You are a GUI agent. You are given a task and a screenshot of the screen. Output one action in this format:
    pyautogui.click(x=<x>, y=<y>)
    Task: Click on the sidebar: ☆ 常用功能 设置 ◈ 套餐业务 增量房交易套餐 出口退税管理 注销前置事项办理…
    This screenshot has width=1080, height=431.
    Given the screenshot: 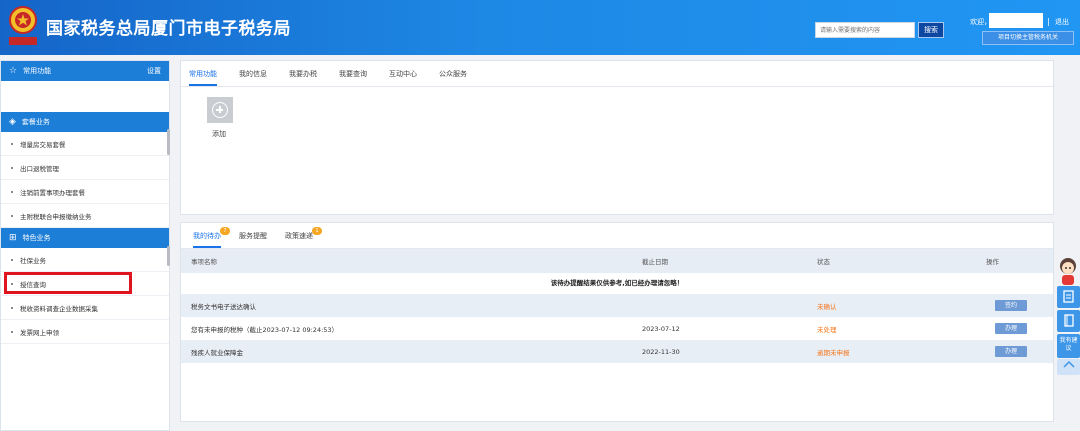 What is the action you would take?
    pyautogui.click(x=85, y=245)
    